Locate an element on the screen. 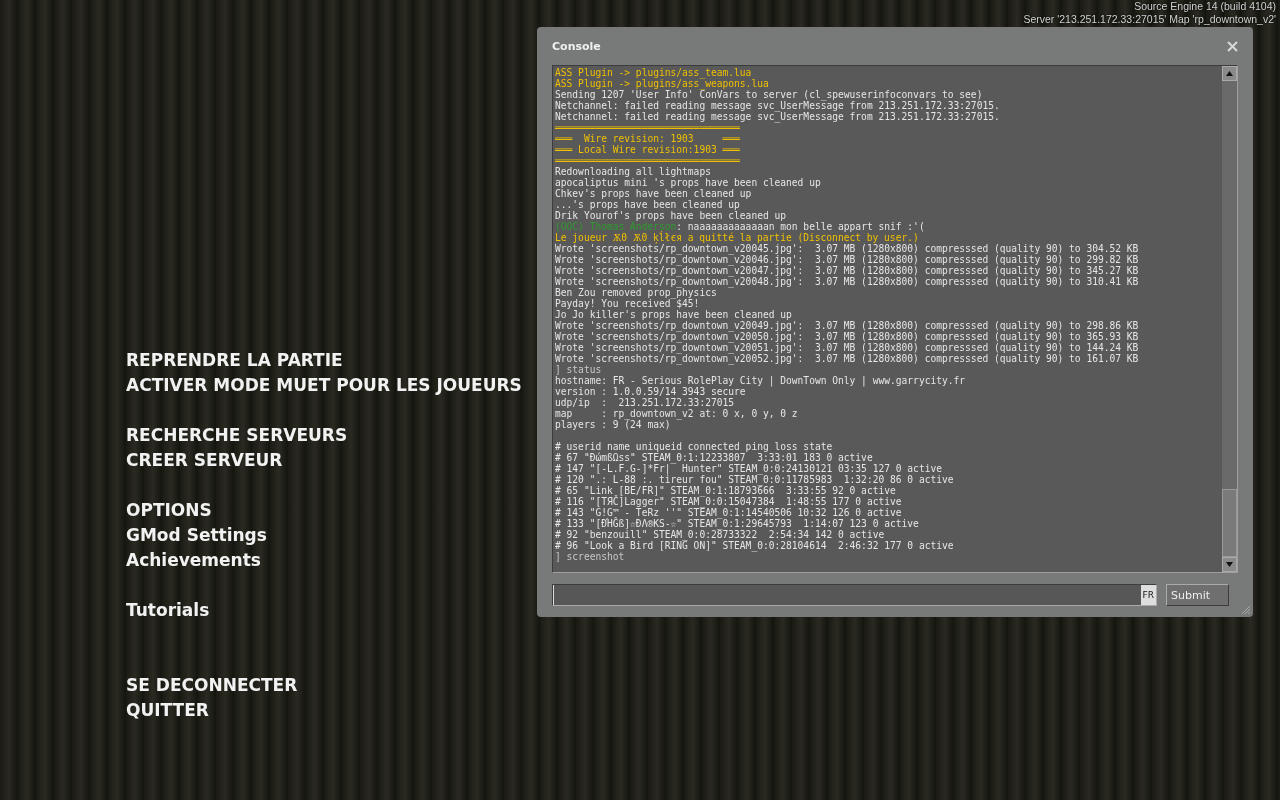 This screenshot has height=800, width=1280. menu-item: CREER SERVEUR is located at coordinates (324, 460).